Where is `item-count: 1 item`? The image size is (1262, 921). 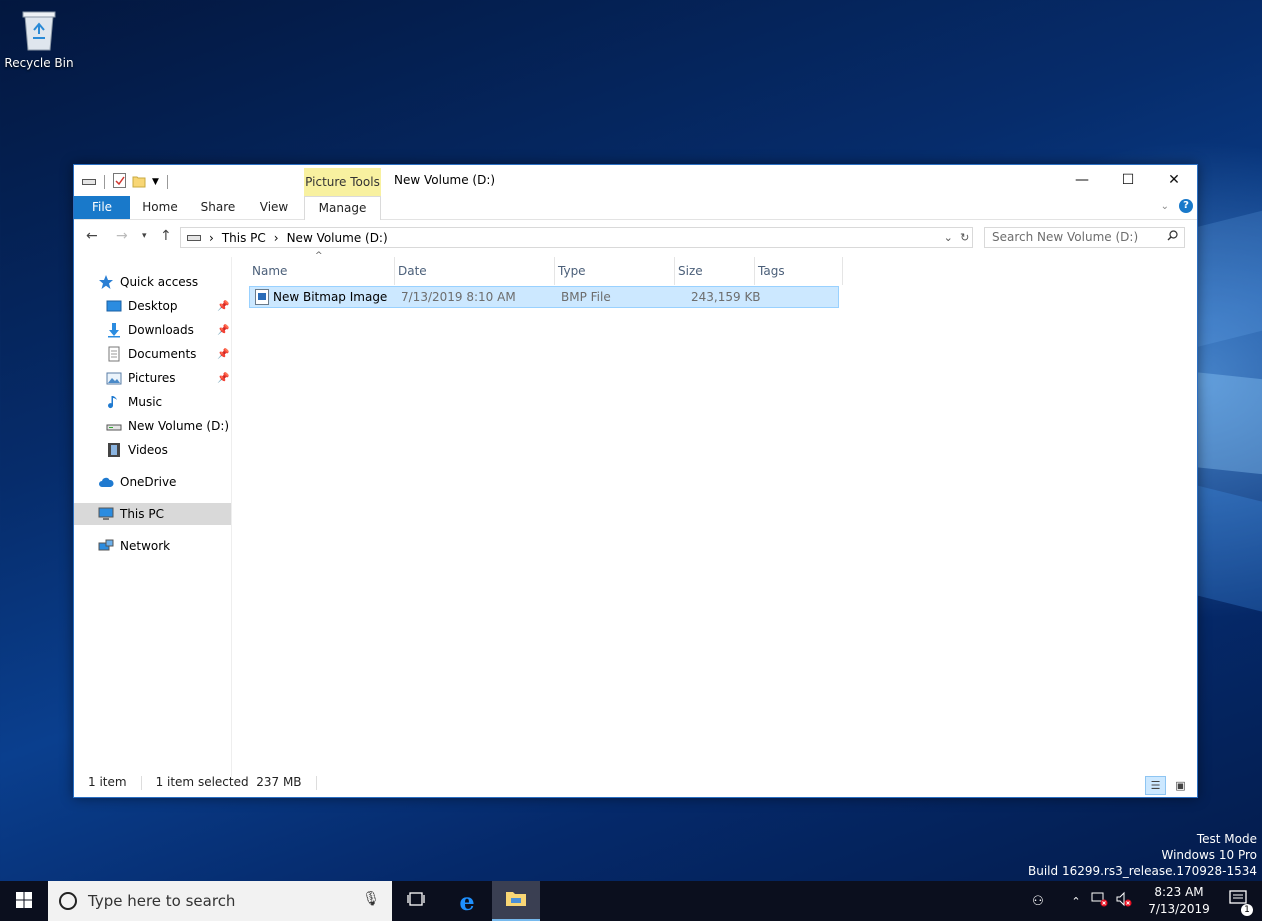
item-count: 1 item is located at coordinates (107, 782).